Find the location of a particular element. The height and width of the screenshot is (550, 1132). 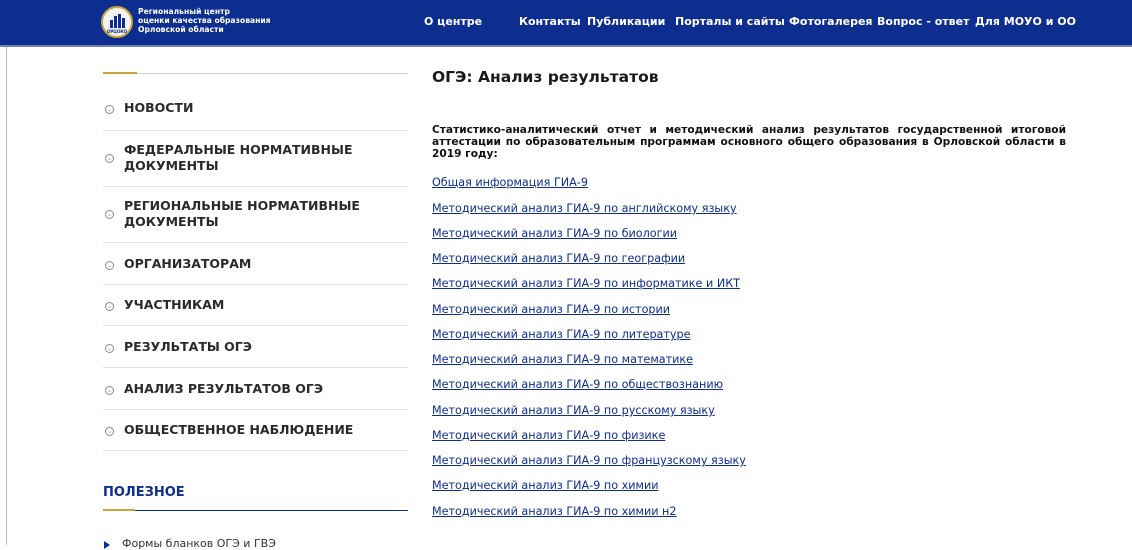

nav-item-portals: Порталы и сайты is located at coordinates (730, 21).